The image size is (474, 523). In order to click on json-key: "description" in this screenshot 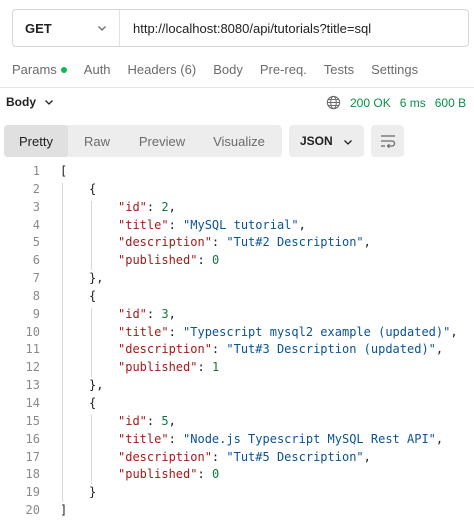, I will do `click(165, 242)`.